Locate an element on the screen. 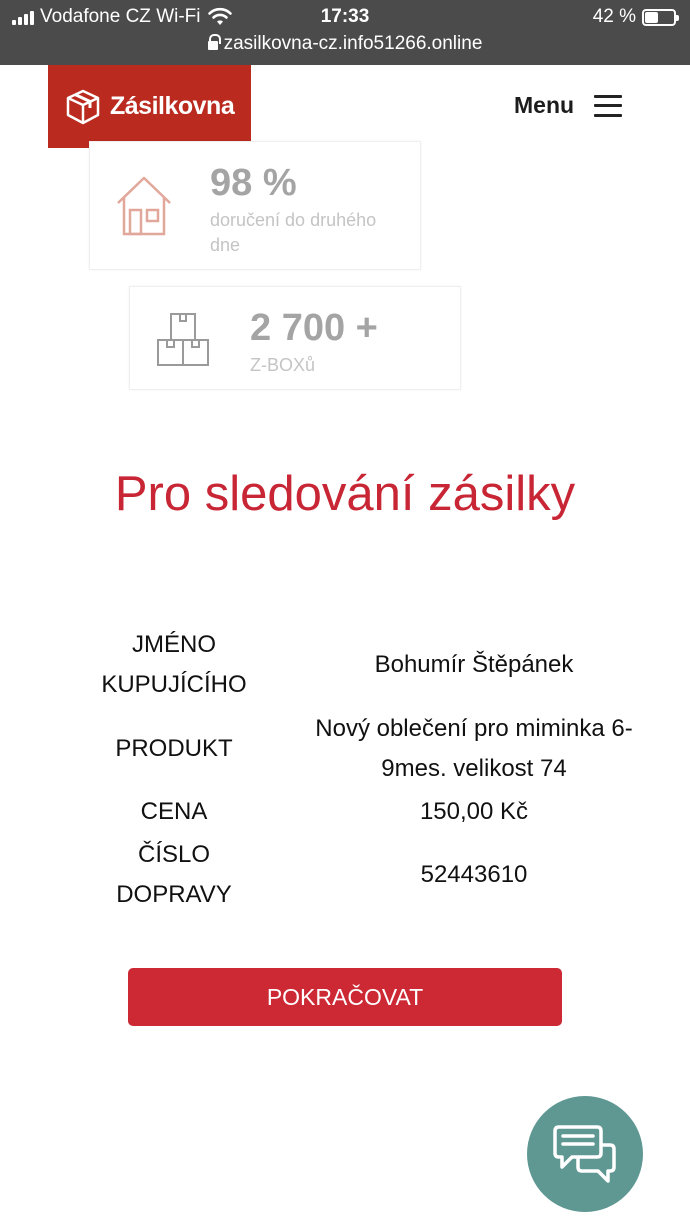 This screenshot has width=690, height=1226. buyer-value: Bohumír Štěpánek is located at coordinates (474, 664).